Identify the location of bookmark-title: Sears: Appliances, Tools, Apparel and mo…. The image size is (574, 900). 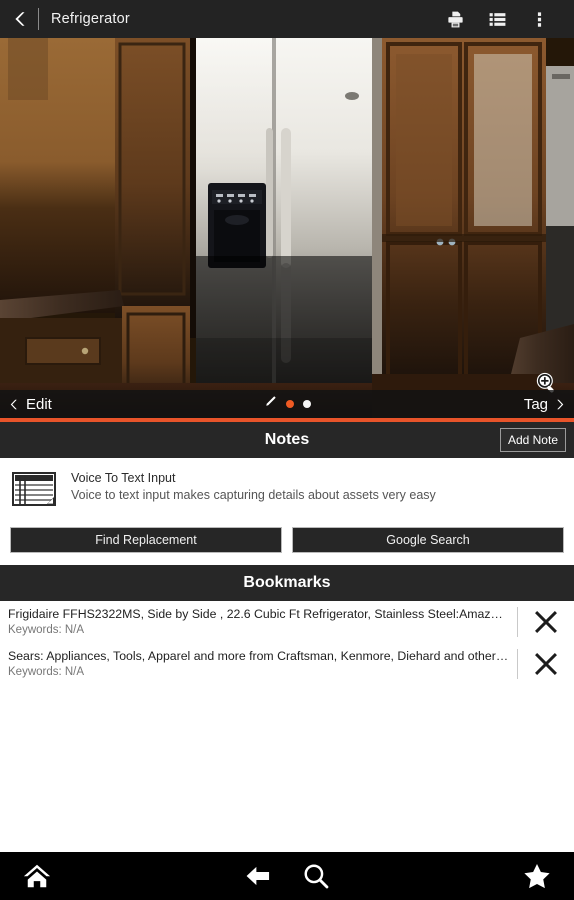
(258, 656).